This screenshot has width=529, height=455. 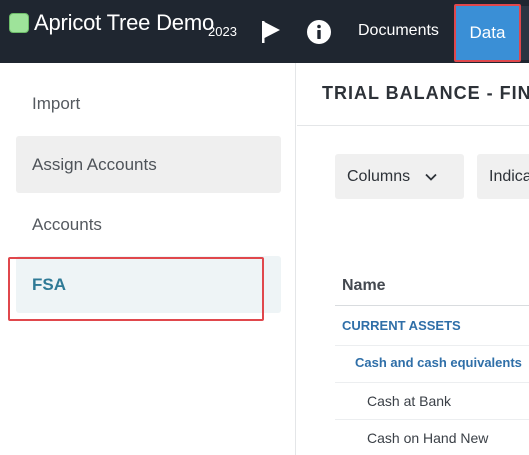 What do you see at coordinates (398, 31) in the screenshot?
I see `nav-documents: Documents` at bounding box center [398, 31].